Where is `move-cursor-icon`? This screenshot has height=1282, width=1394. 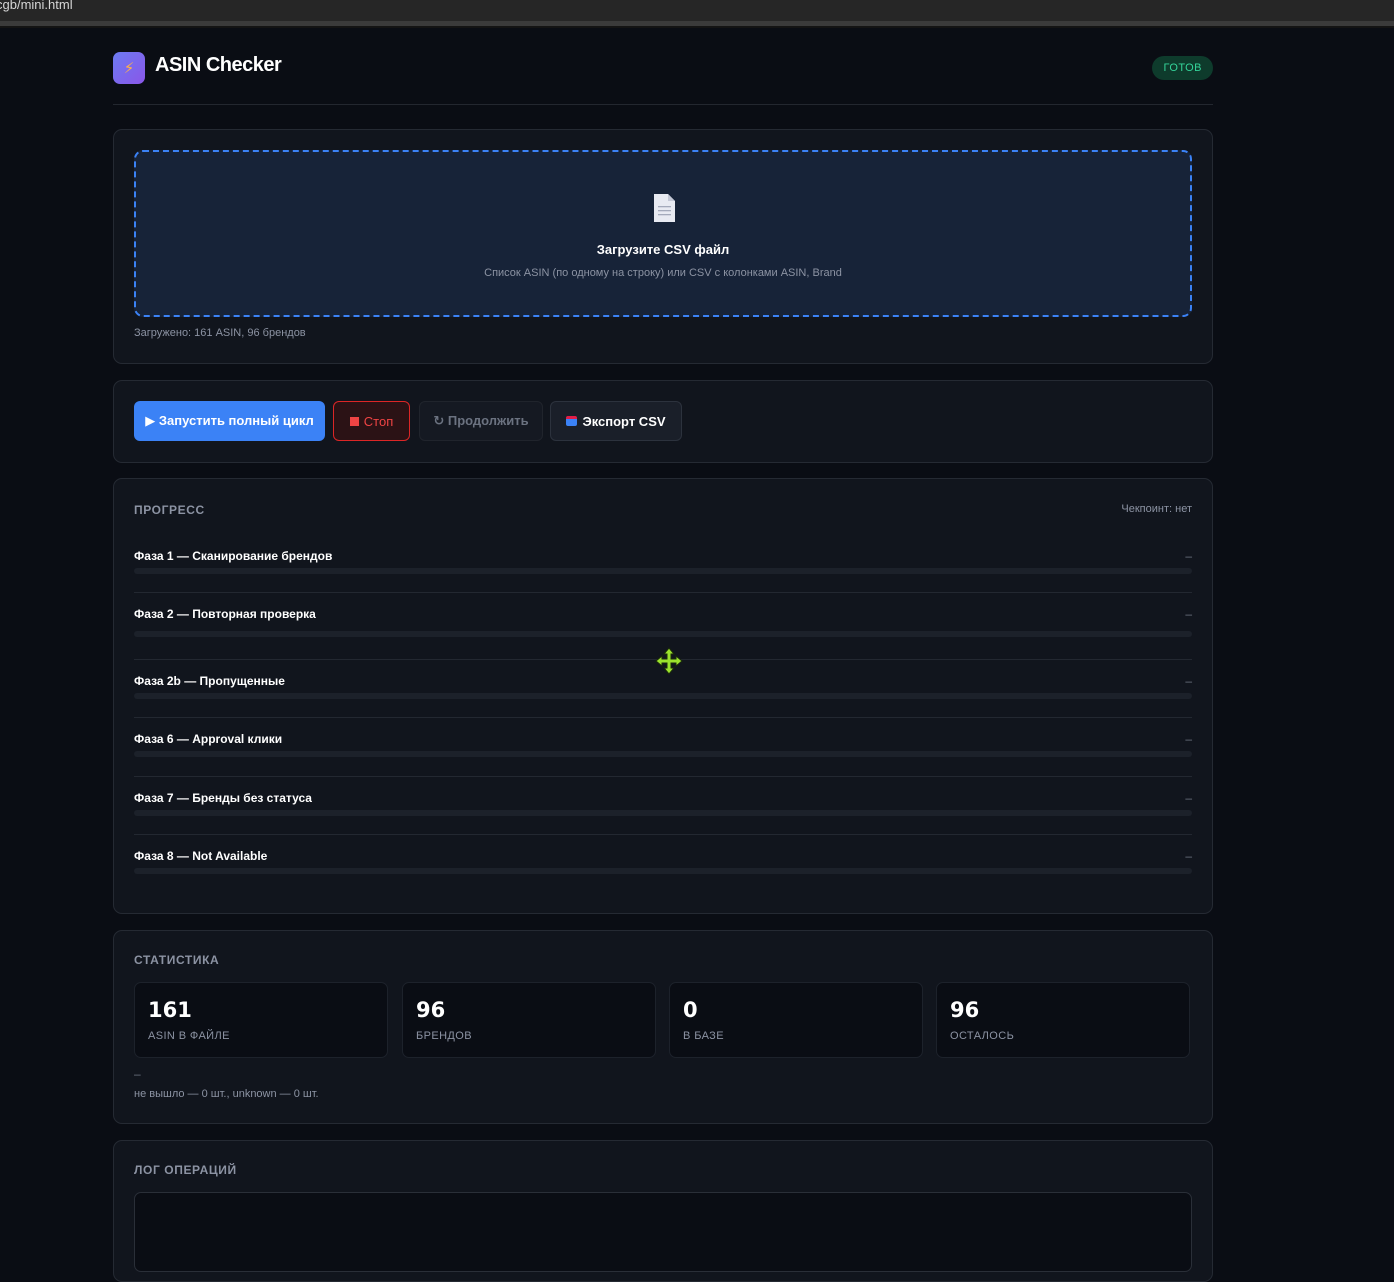
move-cursor-icon is located at coordinates (669, 661).